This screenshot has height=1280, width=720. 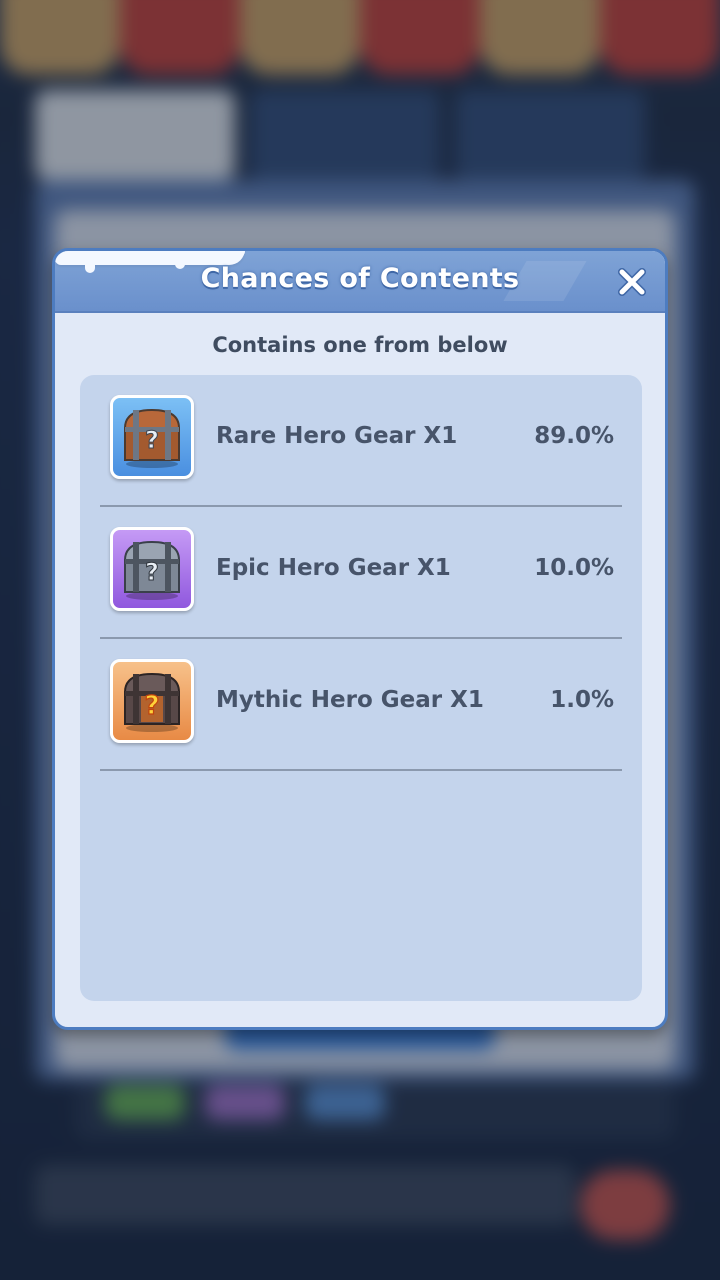 What do you see at coordinates (582, 700) in the screenshot?
I see `item-chance: 1.0%` at bounding box center [582, 700].